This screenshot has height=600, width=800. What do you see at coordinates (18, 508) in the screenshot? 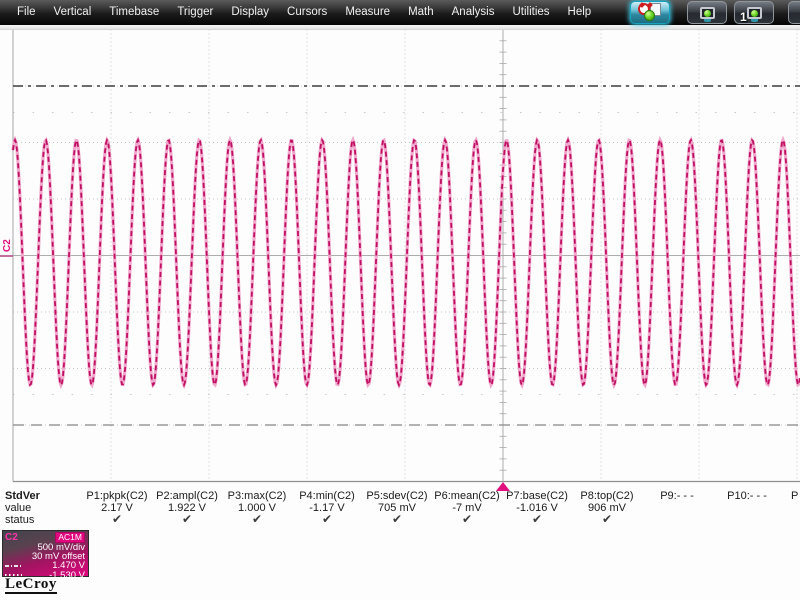
I see `row-label: value` at bounding box center [18, 508].